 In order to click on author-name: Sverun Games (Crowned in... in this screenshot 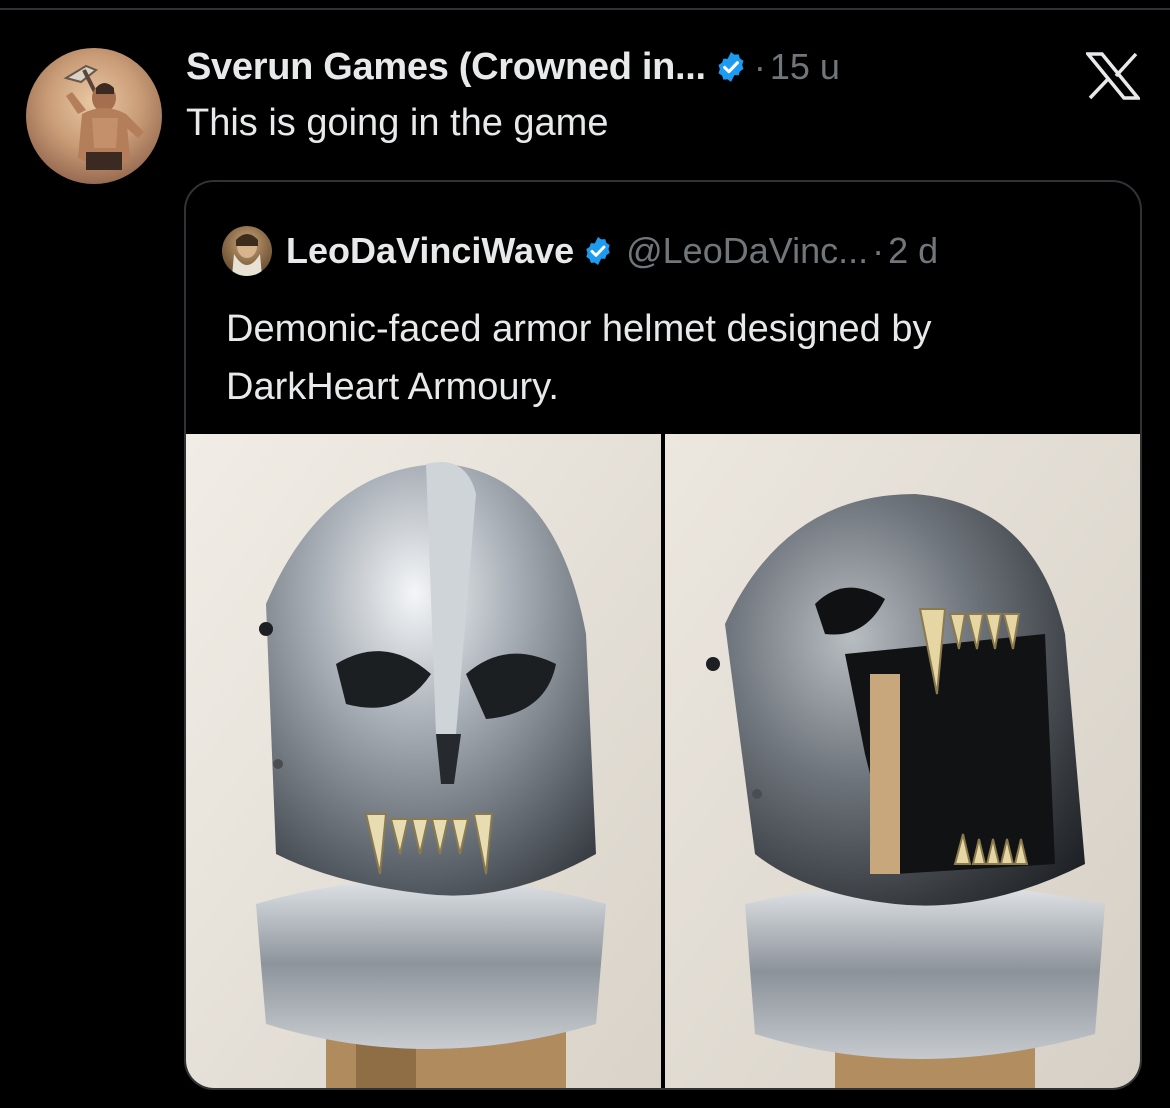, I will do `click(446, 67)`.